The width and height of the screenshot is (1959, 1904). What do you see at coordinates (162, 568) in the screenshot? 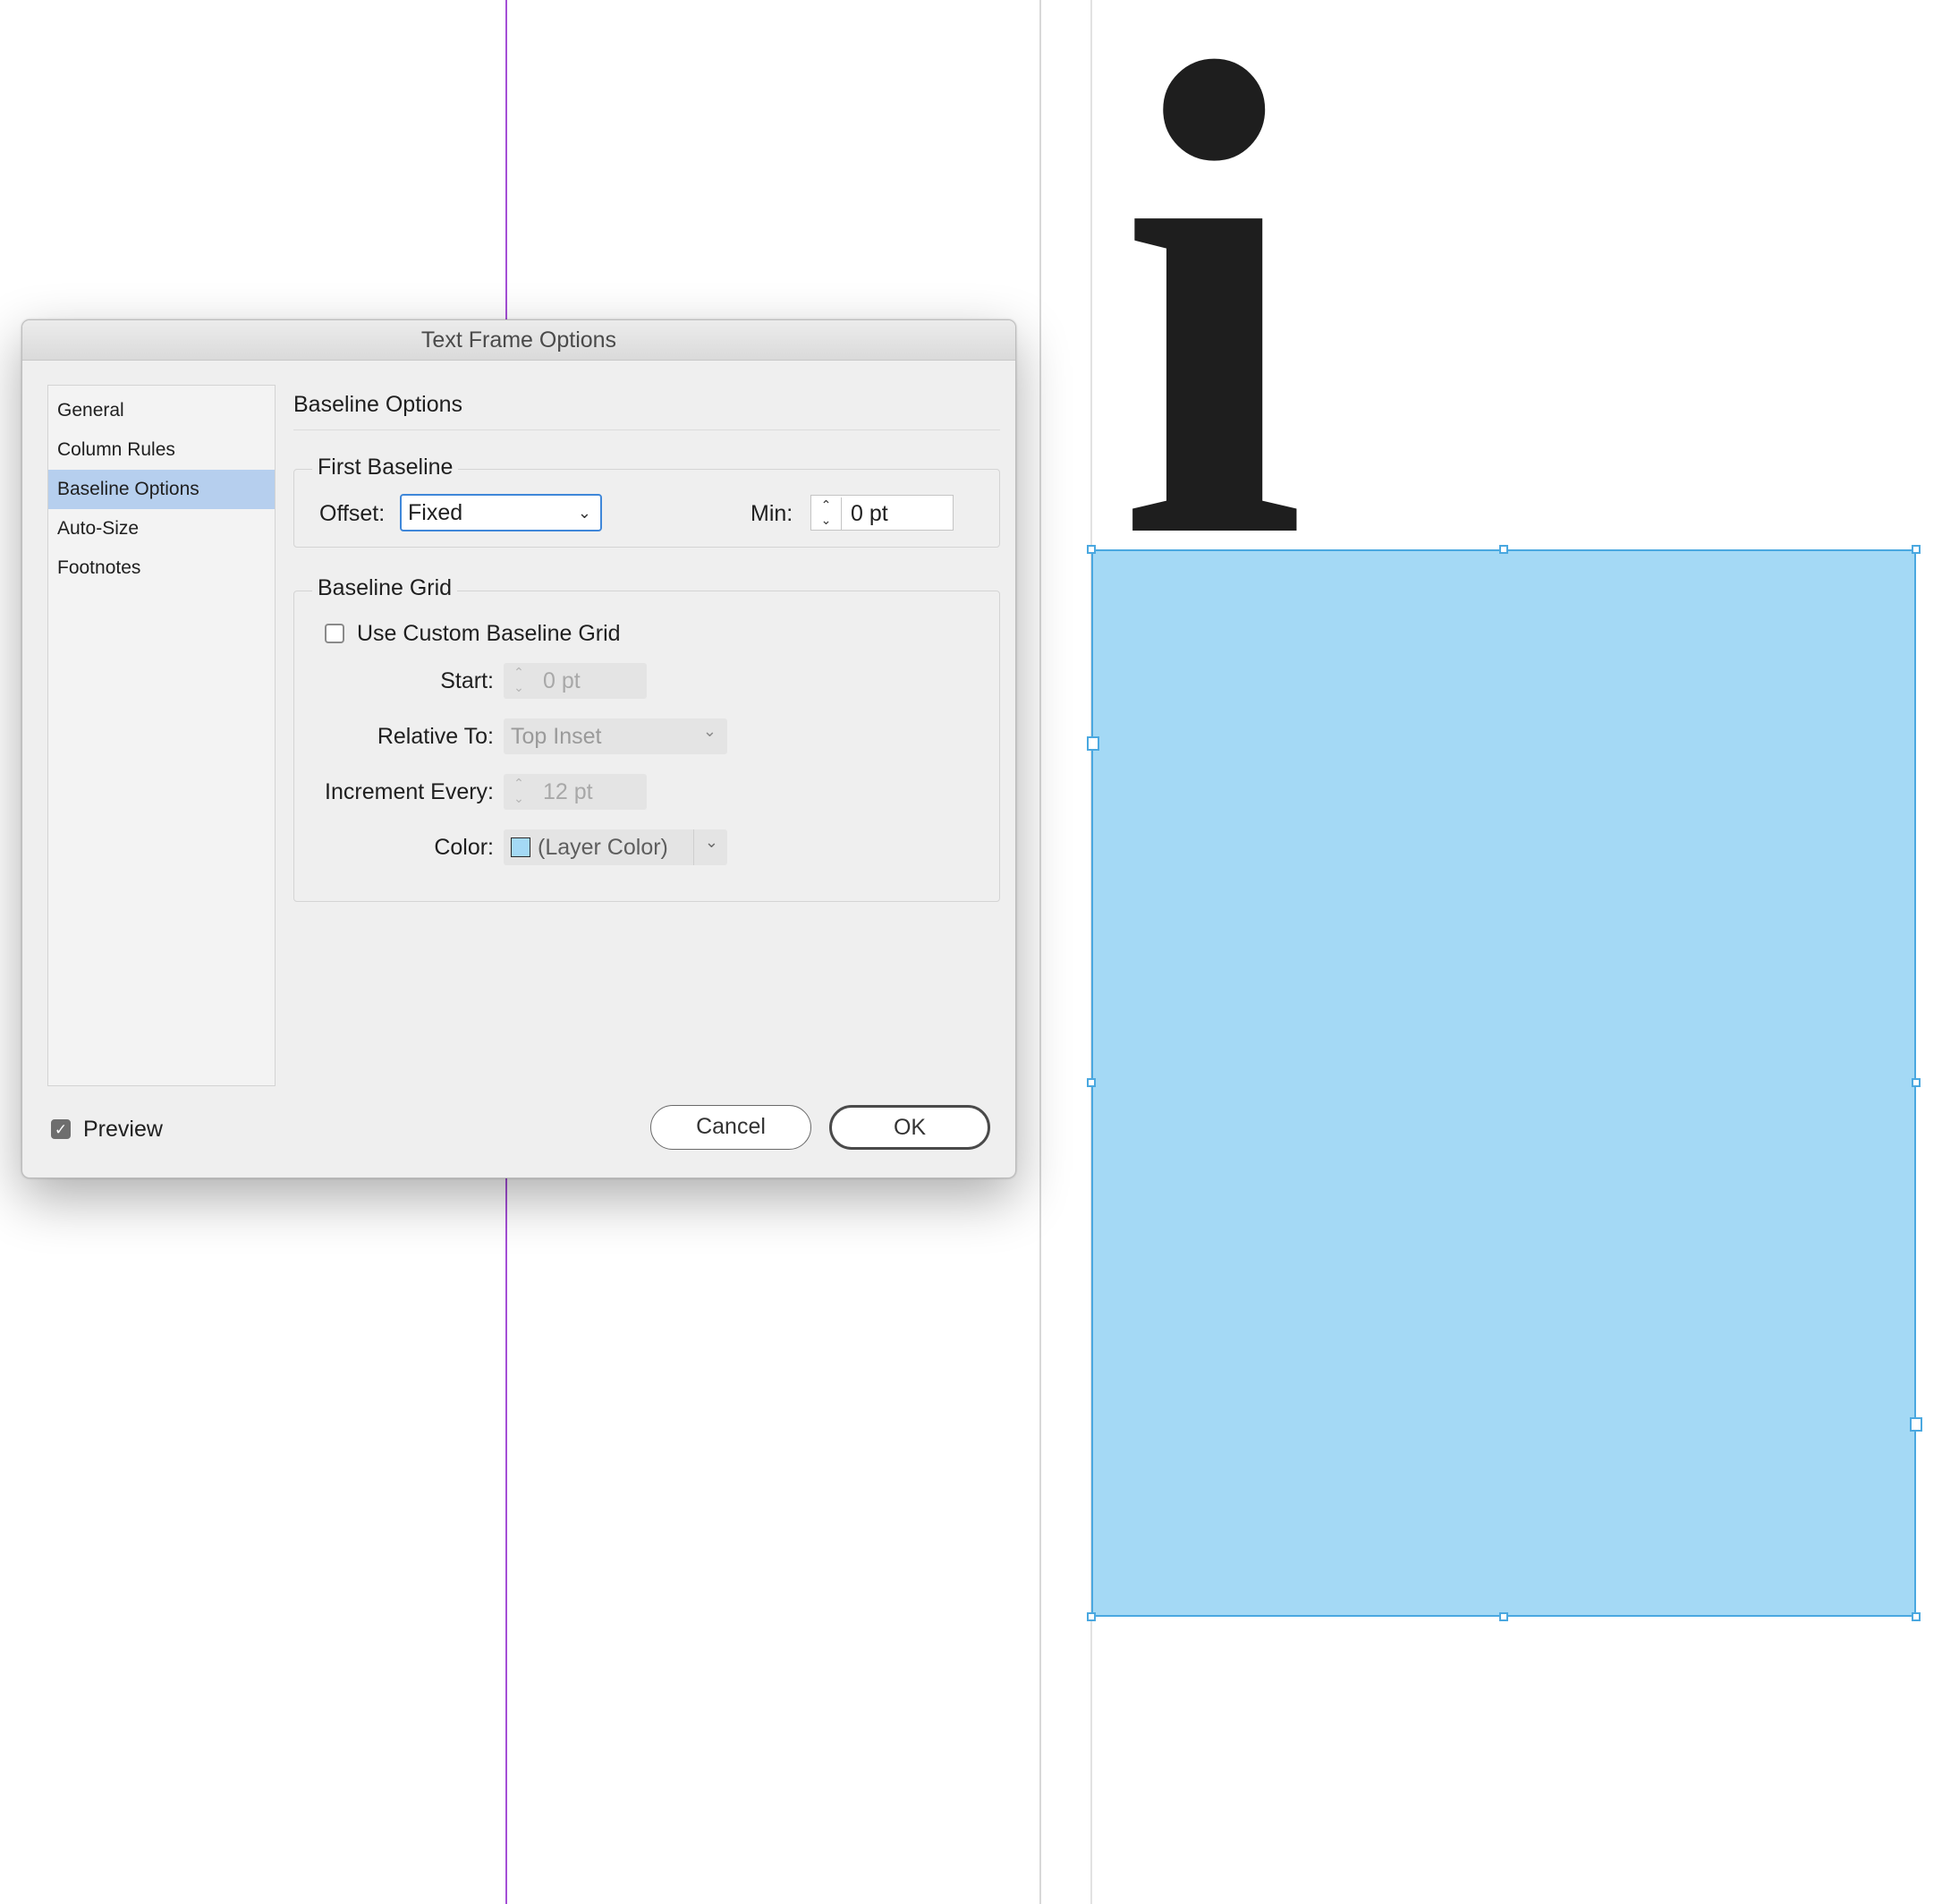
I see `sidebar-item-footnotes: Footnotes` at bounding box center [162, 568].